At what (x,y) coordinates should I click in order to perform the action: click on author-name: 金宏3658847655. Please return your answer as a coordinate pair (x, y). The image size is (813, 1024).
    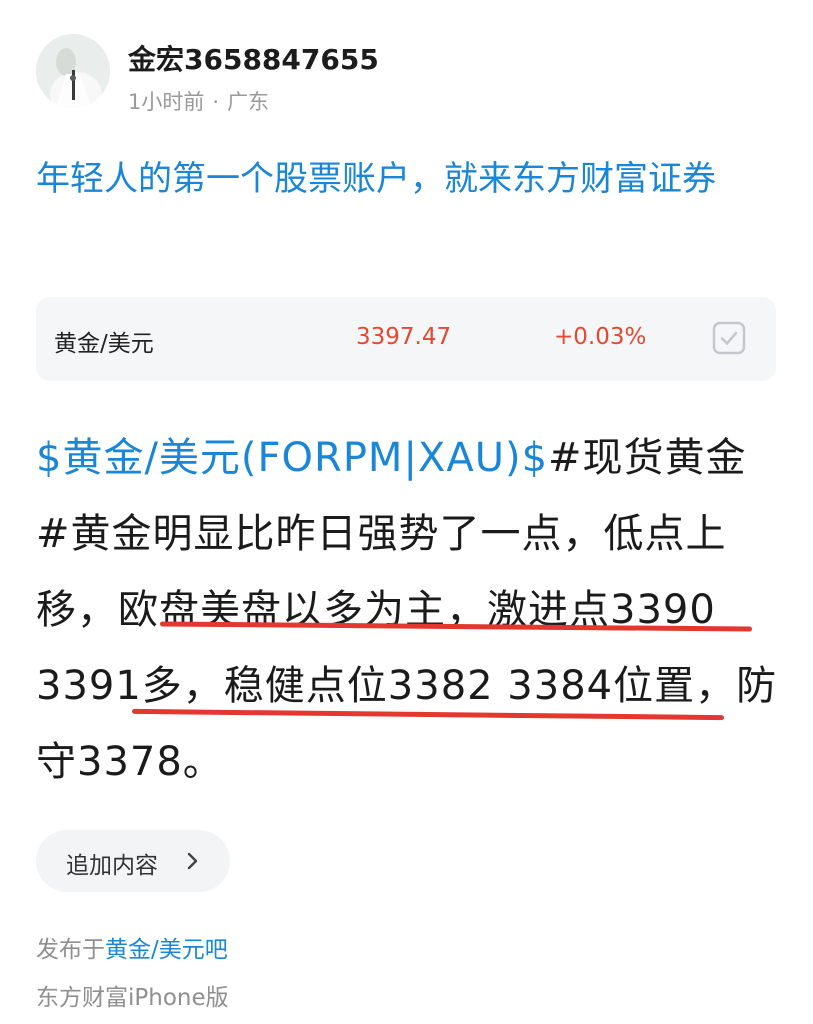
    Looking at the image, I should click on (253, 58).